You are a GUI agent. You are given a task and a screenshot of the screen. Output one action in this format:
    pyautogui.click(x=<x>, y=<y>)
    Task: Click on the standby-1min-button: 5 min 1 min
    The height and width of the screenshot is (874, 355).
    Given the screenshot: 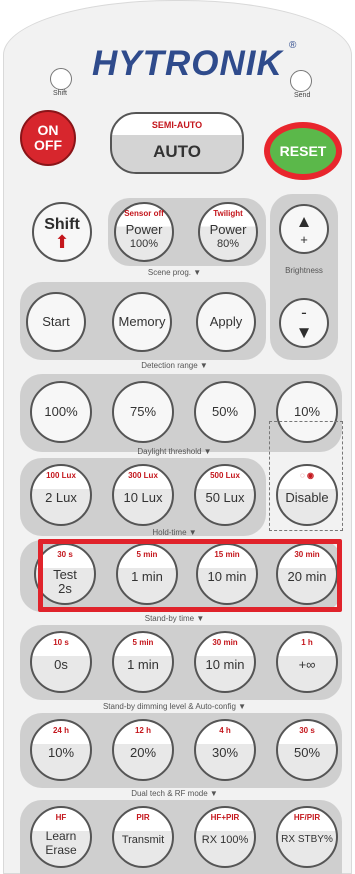 What is the action you would take?
    pyautogui.click(x=143, y=662)
    